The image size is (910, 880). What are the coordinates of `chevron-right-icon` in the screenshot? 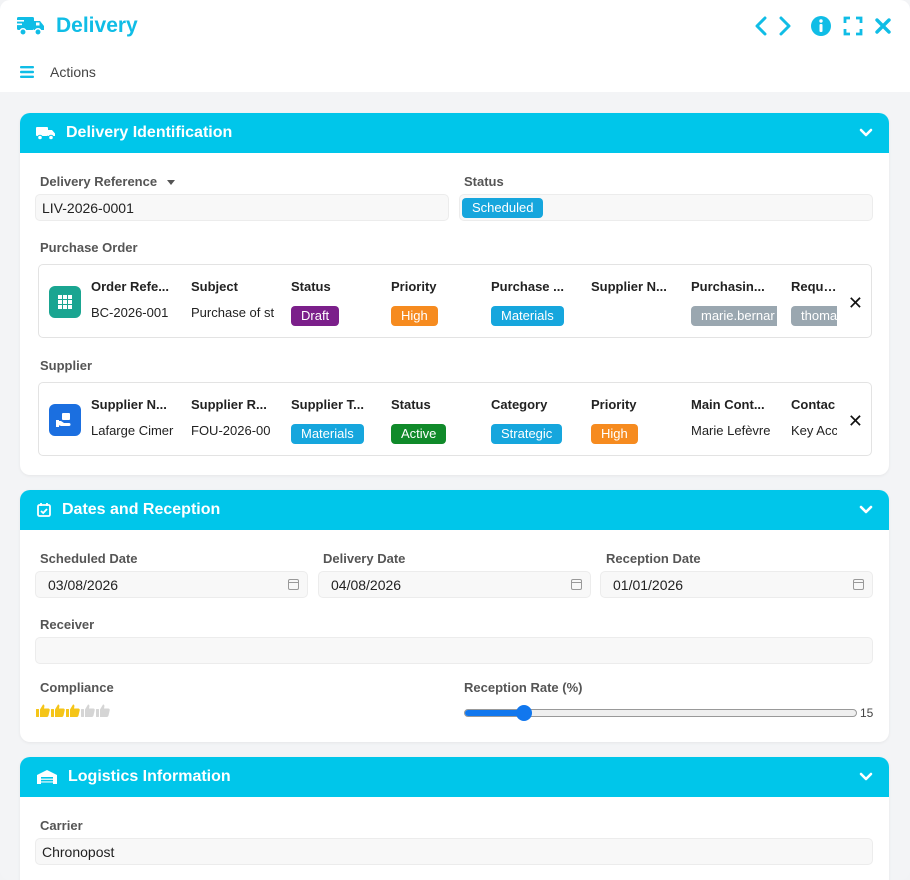 It's located at (785, 26).